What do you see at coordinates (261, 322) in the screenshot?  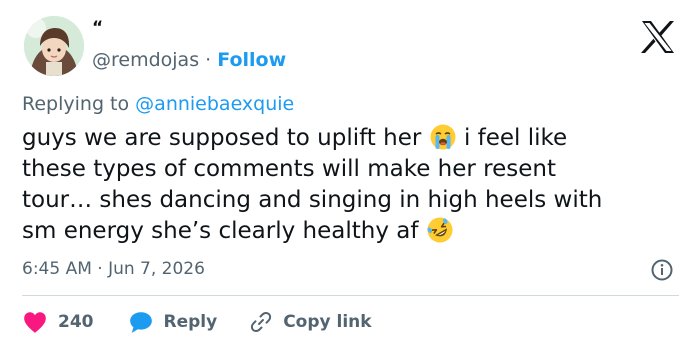 I see `link-icon` at bounding box center [261, 322].